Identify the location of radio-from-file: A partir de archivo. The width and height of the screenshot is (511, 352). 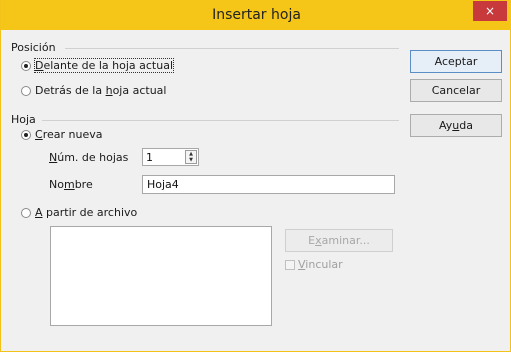
(79, 212).